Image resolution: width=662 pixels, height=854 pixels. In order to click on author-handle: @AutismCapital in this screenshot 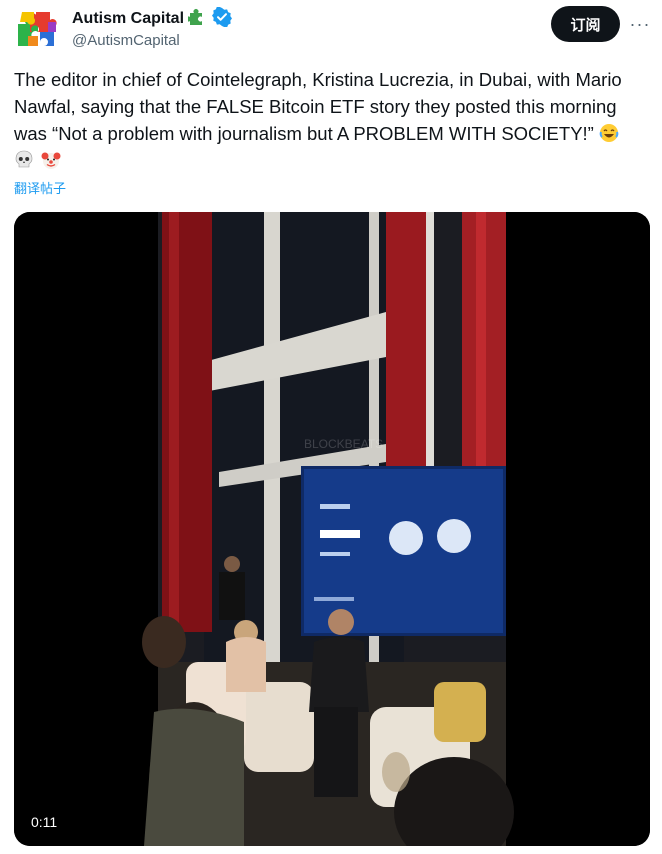, I will do `click(126, 40)`.